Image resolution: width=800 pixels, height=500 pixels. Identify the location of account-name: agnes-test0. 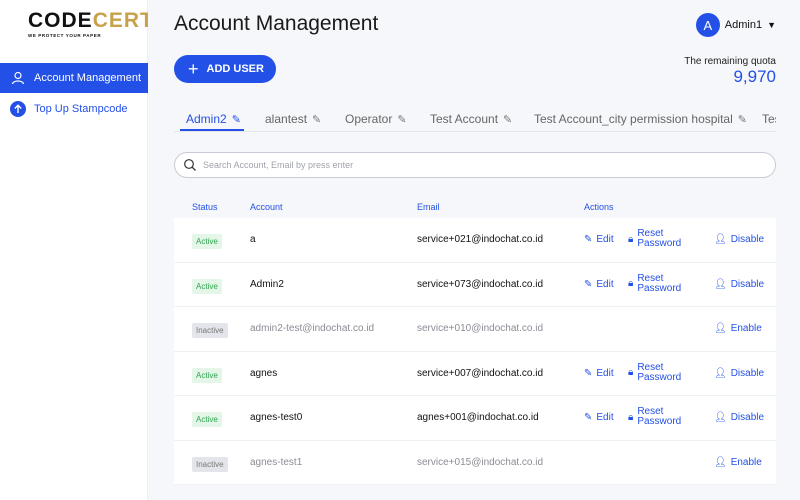
(276, 417).